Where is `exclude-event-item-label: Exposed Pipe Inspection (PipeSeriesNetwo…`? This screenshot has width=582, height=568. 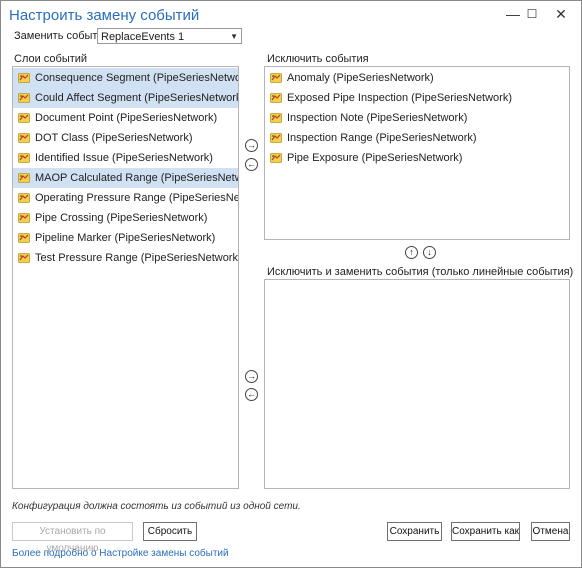 exclude-event-item-label: Exposed Pipe Inspection (PipeSeriesNetwo… is located at coordinates (400, 98).